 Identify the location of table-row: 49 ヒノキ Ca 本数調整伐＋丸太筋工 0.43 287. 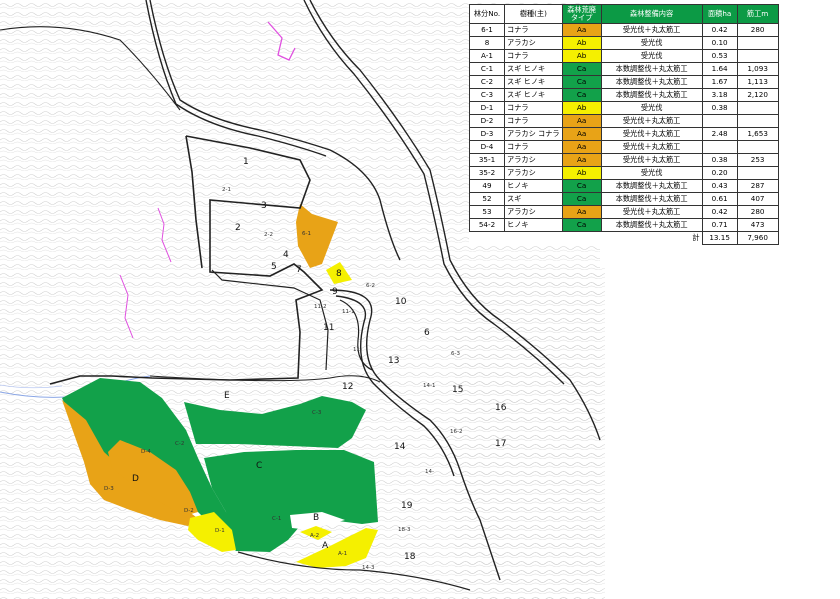
(624, 186).